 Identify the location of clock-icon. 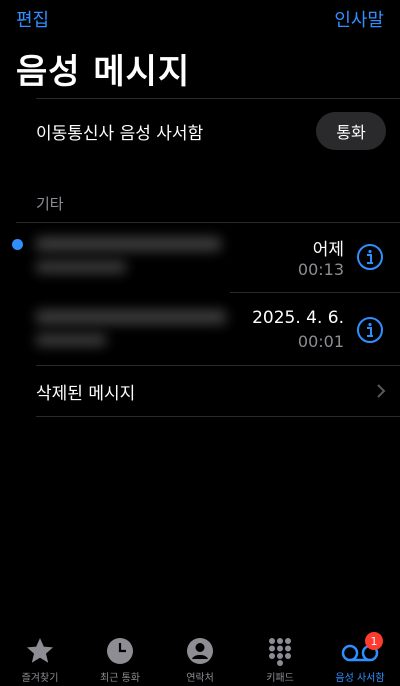
(120, 651).